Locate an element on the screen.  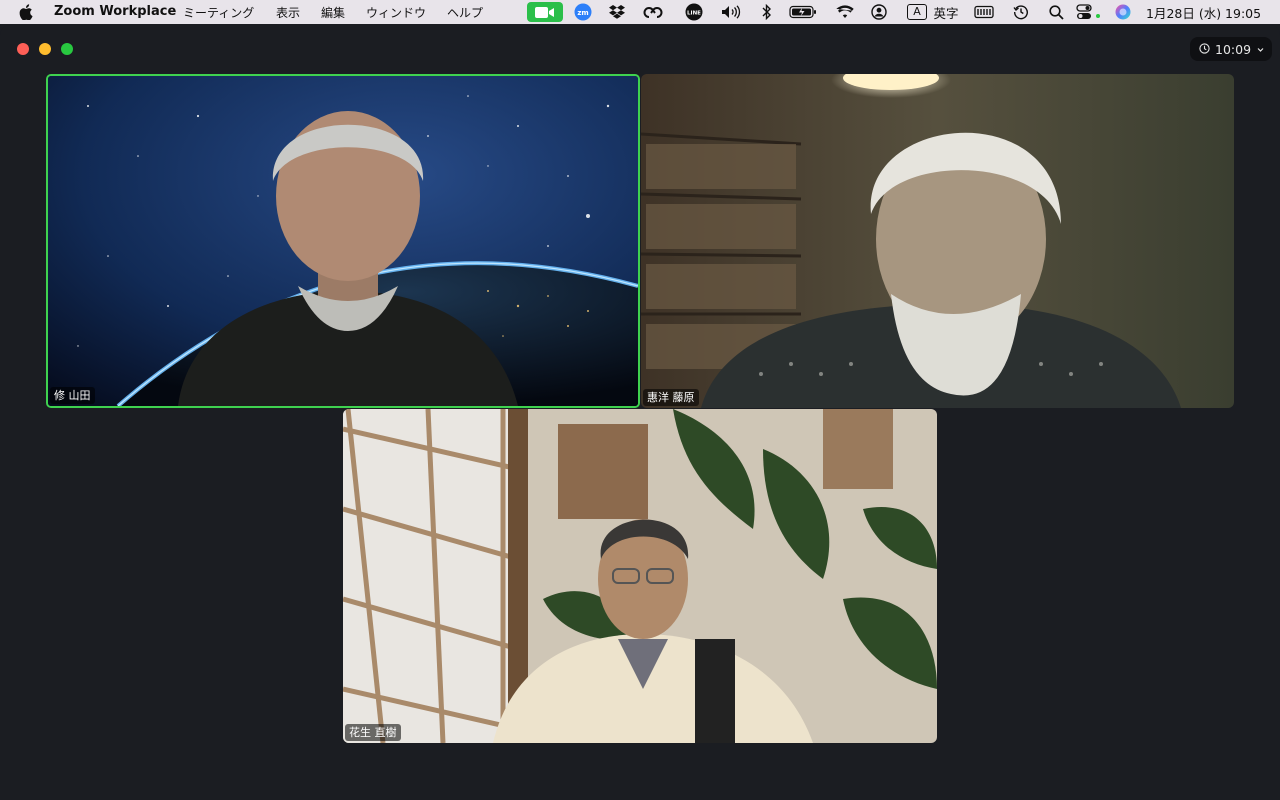
input-mode-icon: A is located at coordinates (917, 12).